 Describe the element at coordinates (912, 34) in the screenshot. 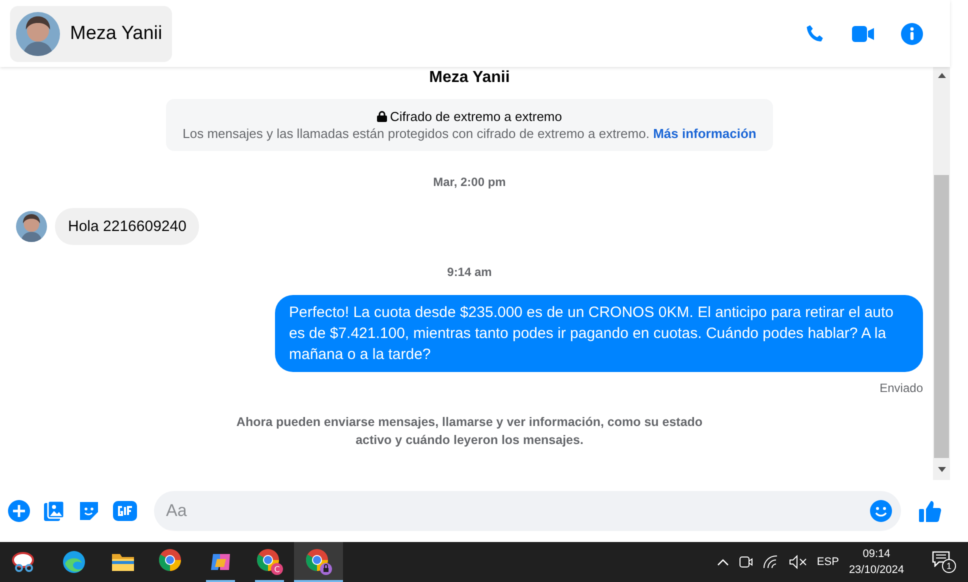

I see `info-icon` at that location.